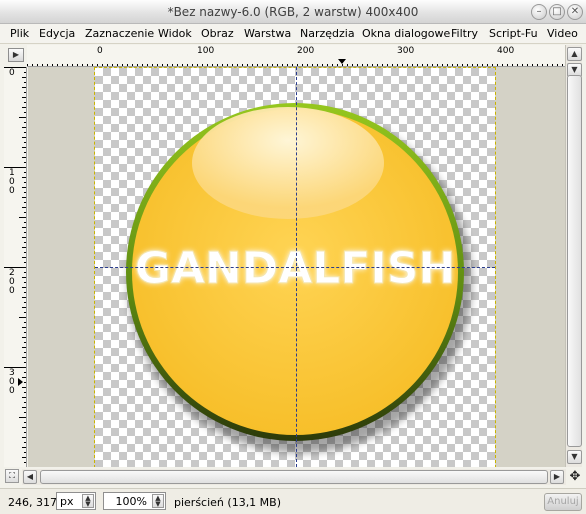  What do you see at coordinates (539, 12) in the screenshot?
I see `minimize-button: –` at bounding box center [539, 12].